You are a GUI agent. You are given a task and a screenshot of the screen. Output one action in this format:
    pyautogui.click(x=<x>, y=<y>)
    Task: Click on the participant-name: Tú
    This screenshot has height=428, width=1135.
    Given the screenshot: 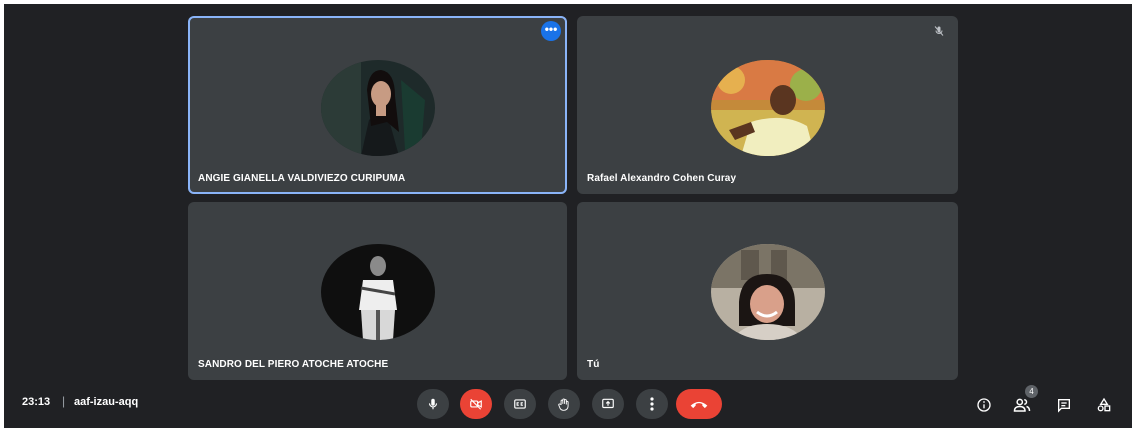 What is the action you would take?
    pyautogui.click(x=593, y=364)
    